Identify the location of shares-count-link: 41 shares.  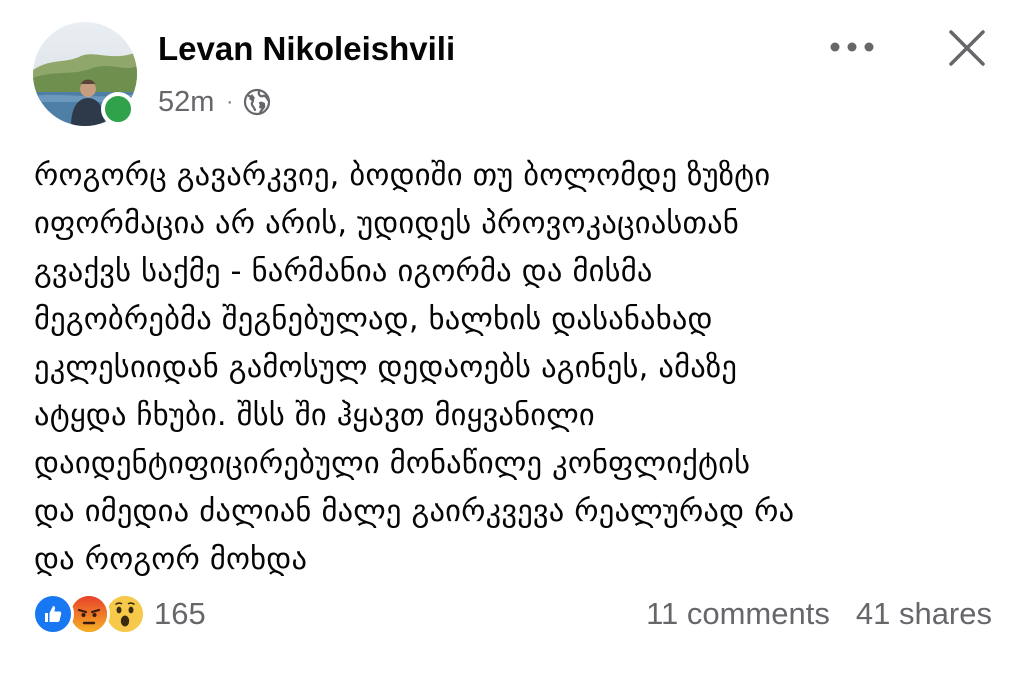
(924, 614).